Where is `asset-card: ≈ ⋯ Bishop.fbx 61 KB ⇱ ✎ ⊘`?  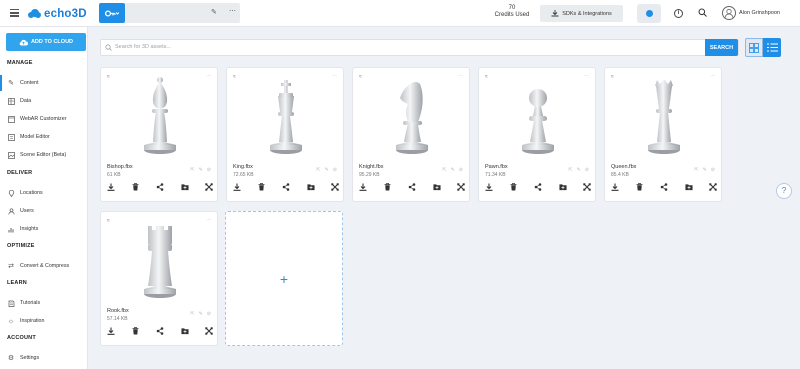 asset-card: ≈ ⋯ Bishop.fbx 61 KB ⇱ ✎ ⊘ is located at coordinates (159, 134).